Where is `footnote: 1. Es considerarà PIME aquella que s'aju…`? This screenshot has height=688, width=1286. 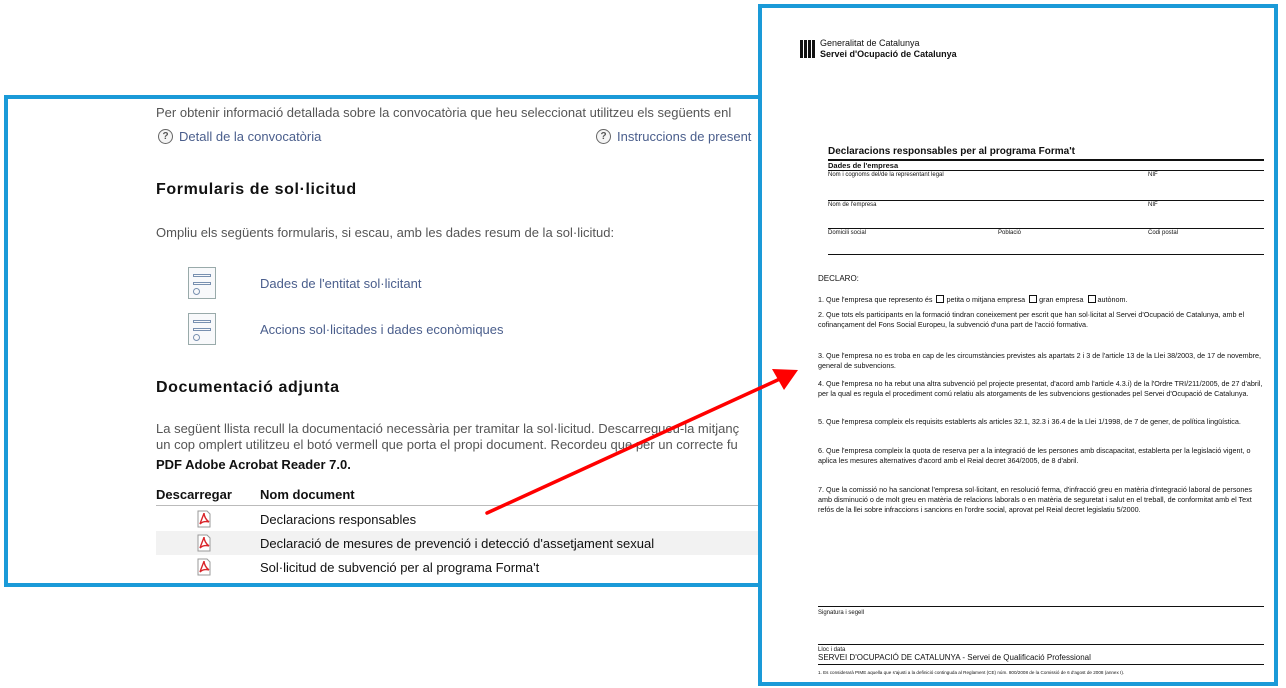 footnote: 1. Es considerarà PIME aquella que s'aju… is located at coordinates (971, 672).